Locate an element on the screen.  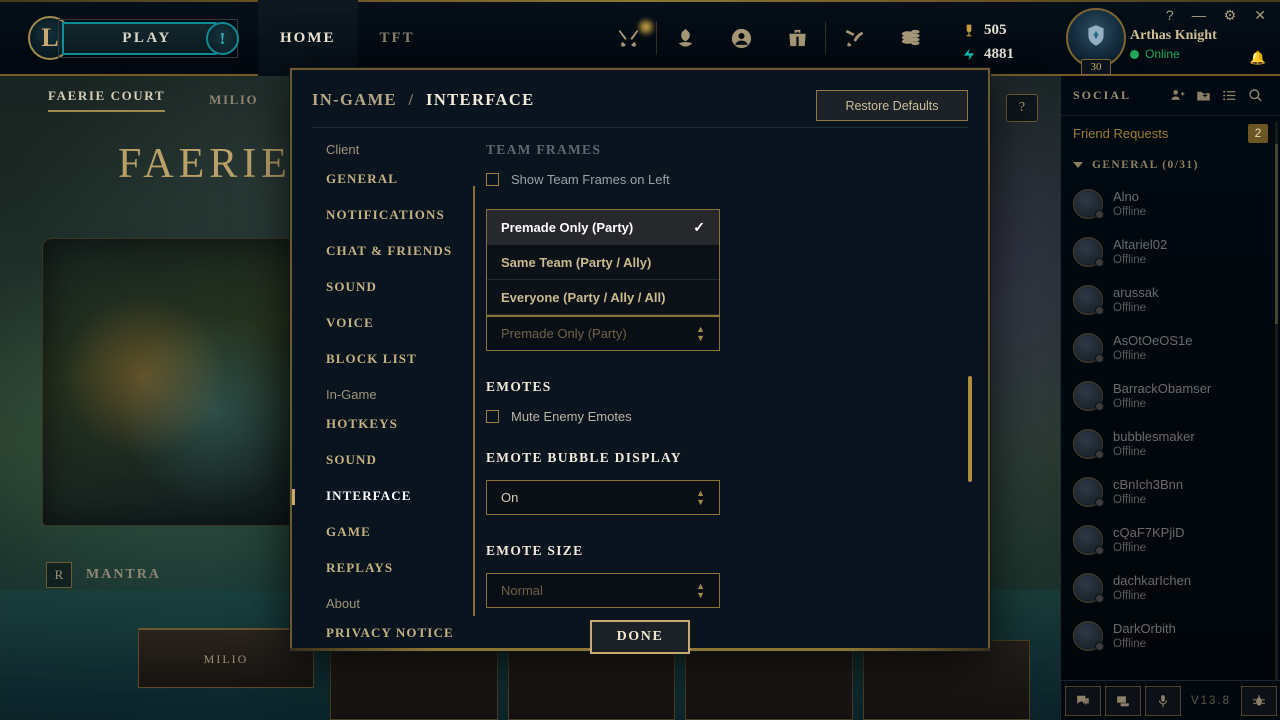
emote-bubble-block: EMOTE BUBBLE DISPLAY On ▲ ▼ is located at coordinates (719, 482).